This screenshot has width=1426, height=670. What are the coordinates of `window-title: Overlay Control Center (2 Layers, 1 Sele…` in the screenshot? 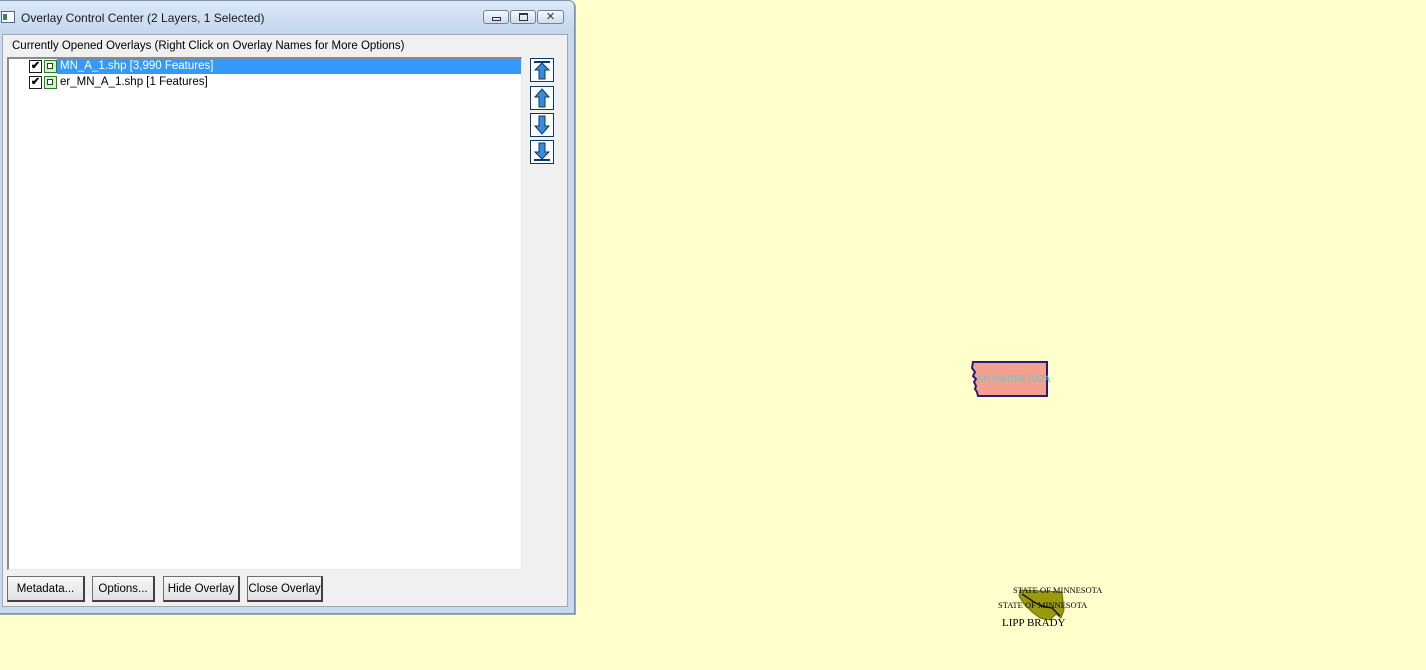 It's located at (143, 18).